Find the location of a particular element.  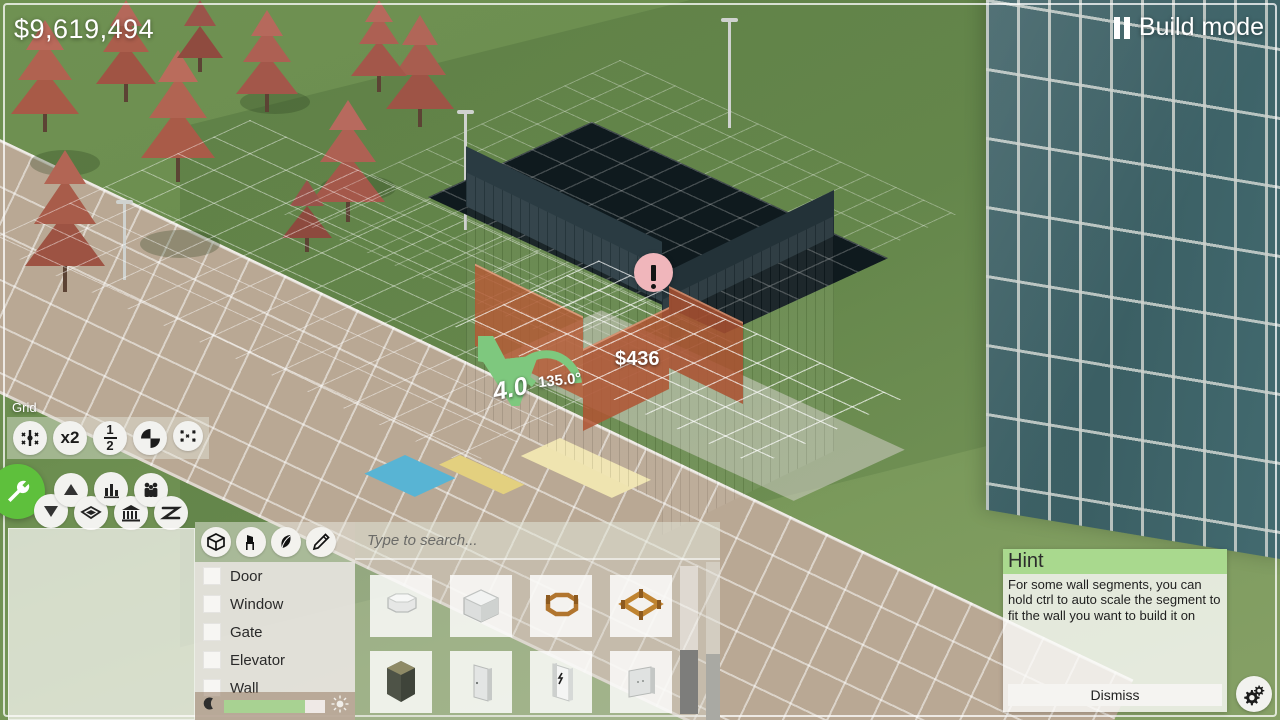

category-row-door: Door is located at coordinates (275, 576).